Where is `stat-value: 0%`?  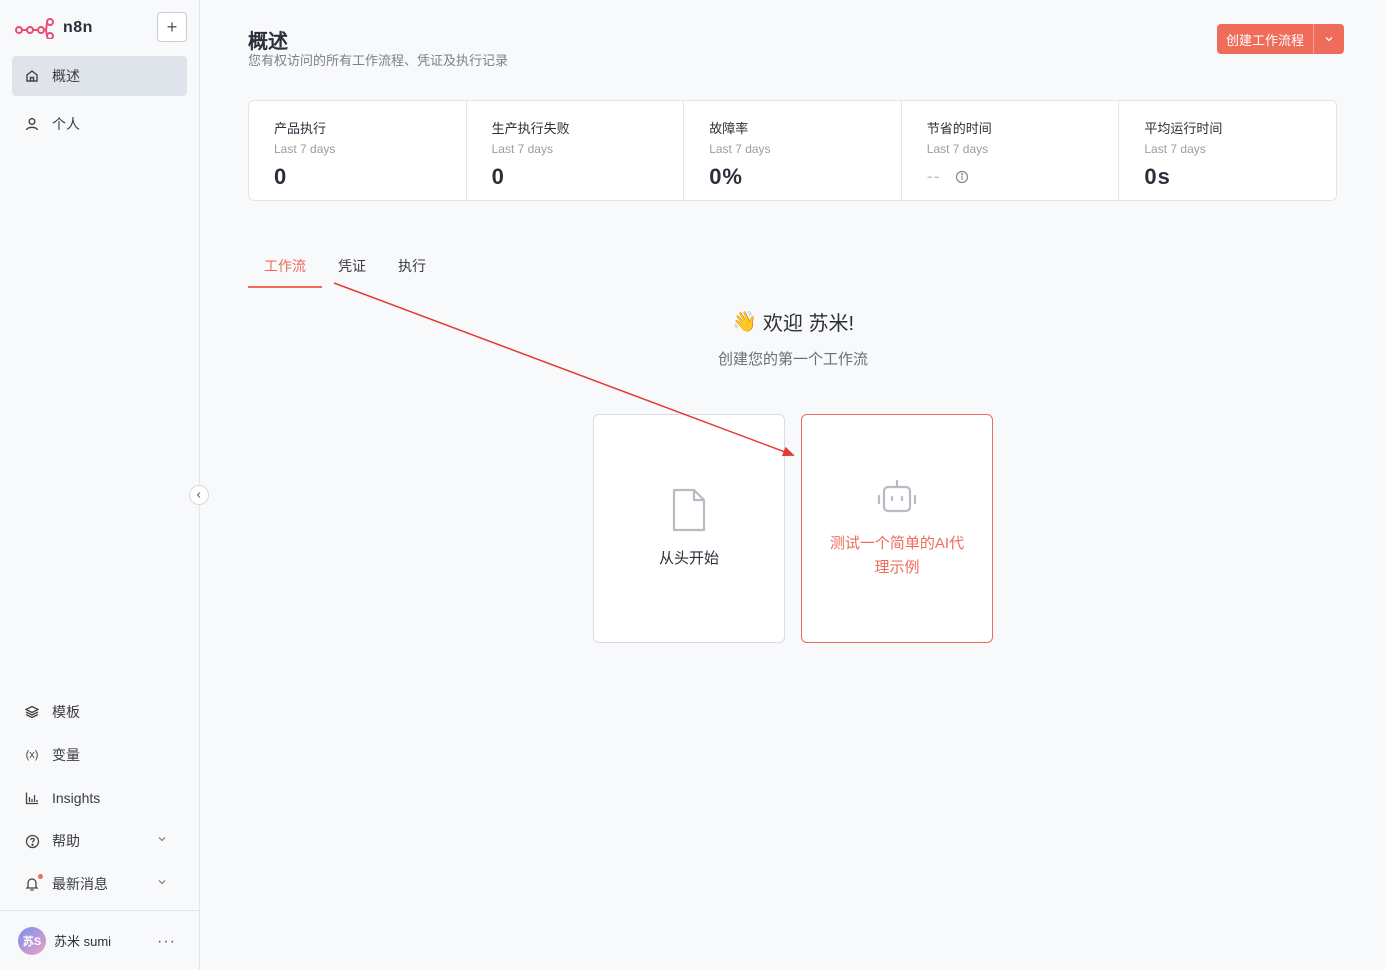
stat-value: 0% is located at coordinates (726, 176).